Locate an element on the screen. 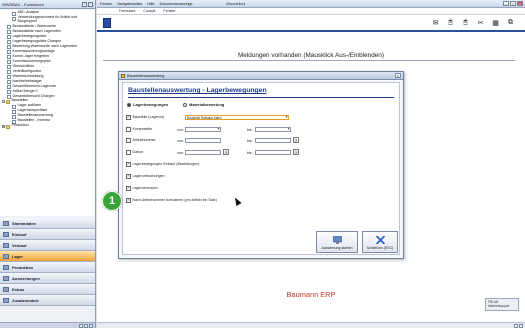  bis-label: bis: is located at coordinates (250, 140).